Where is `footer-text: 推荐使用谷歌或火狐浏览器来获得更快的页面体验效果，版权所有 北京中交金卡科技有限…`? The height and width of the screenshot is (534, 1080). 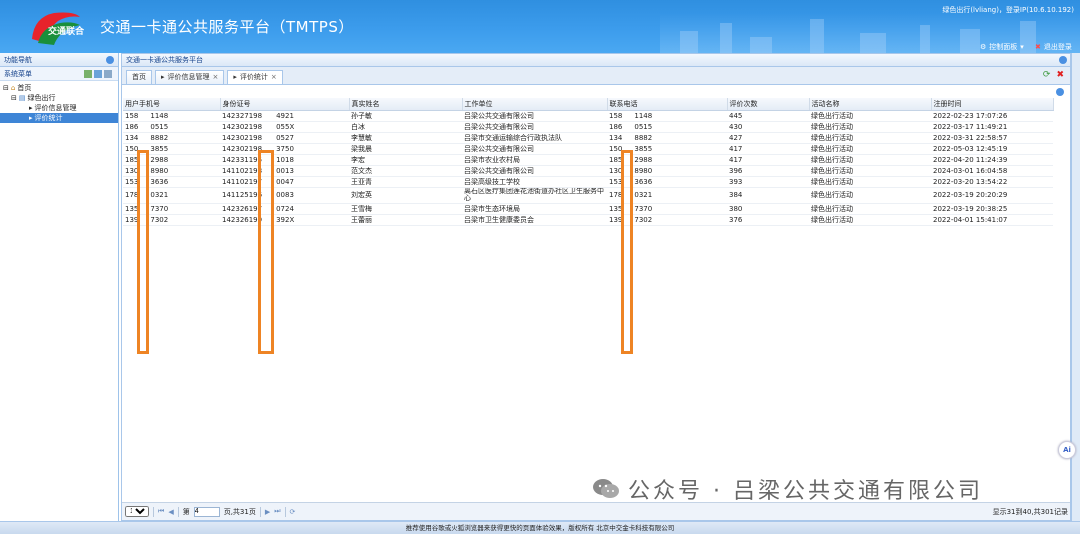
footer-text: 推荐使用谷歌或火狐浏览器来获得更快的页面体验效果，版权所有 北京中交金卡科技有限… is located at coordinates (540, 528).